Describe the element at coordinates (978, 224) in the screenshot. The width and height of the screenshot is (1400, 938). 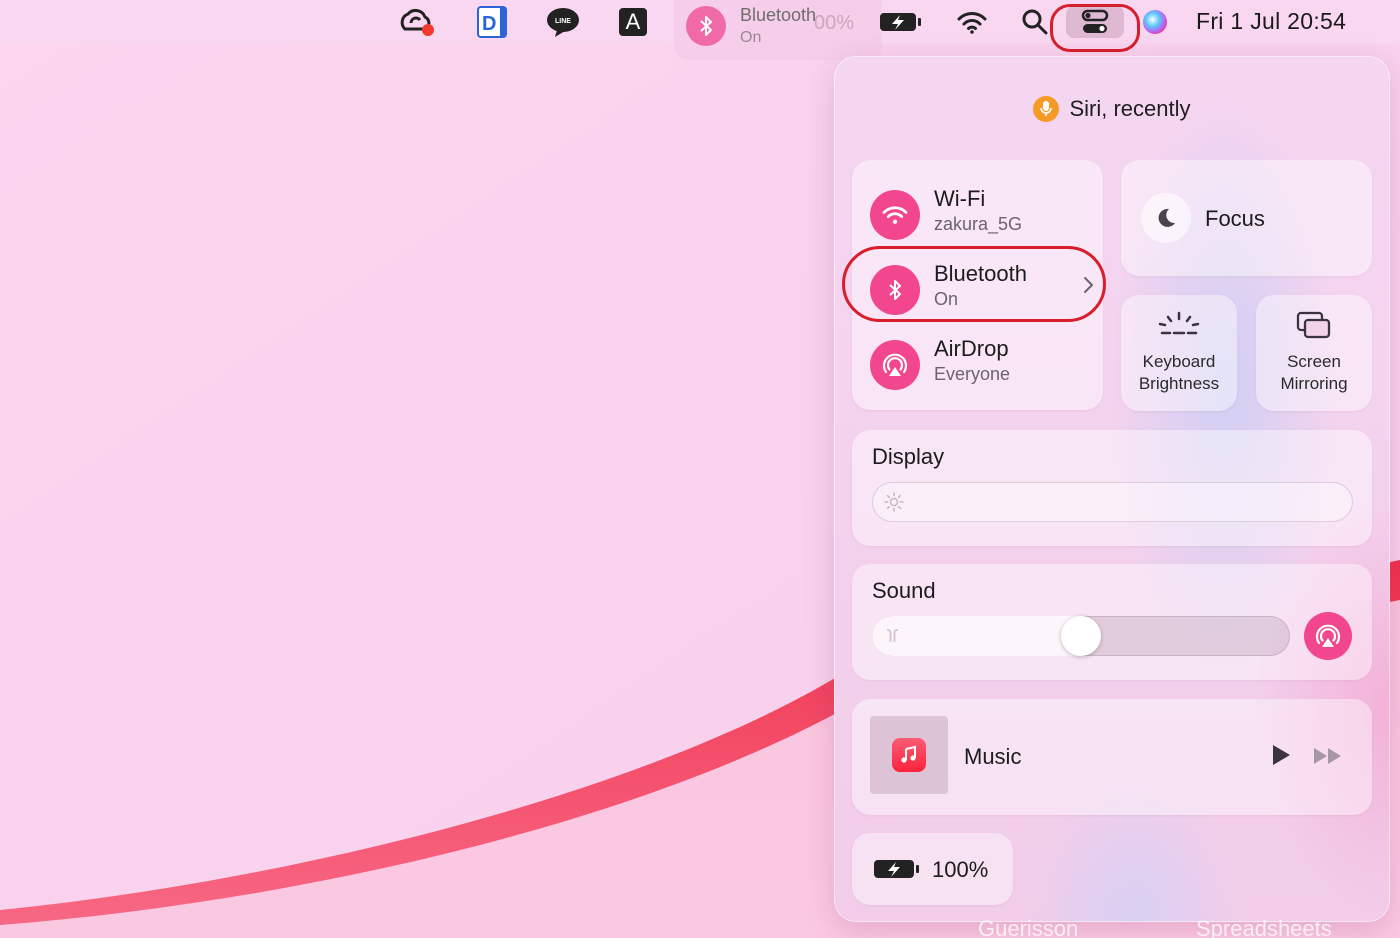
I see `wifi-network-name: zakura_5G` at that location.